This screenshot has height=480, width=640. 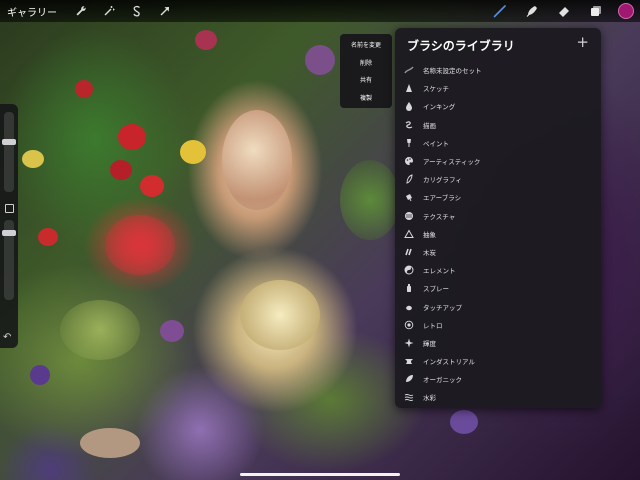 What do you see at coordinates (439, 107) in the screenshot?
I see `brush-set-label: インキング` at bounding box center [439, 107].